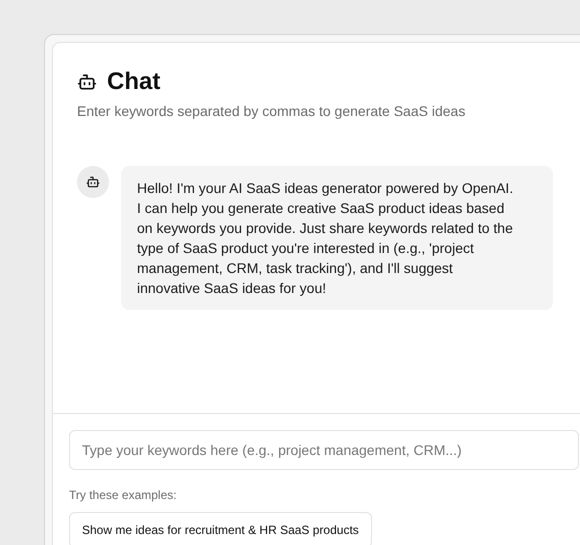 The width and height of the screenshot is (580, 545). Describe the element at coordinates (271, 111) in the screenshot. I see `chat-subtitle: Enter keywords separated by commas to generate SaaS ideas` at that location.